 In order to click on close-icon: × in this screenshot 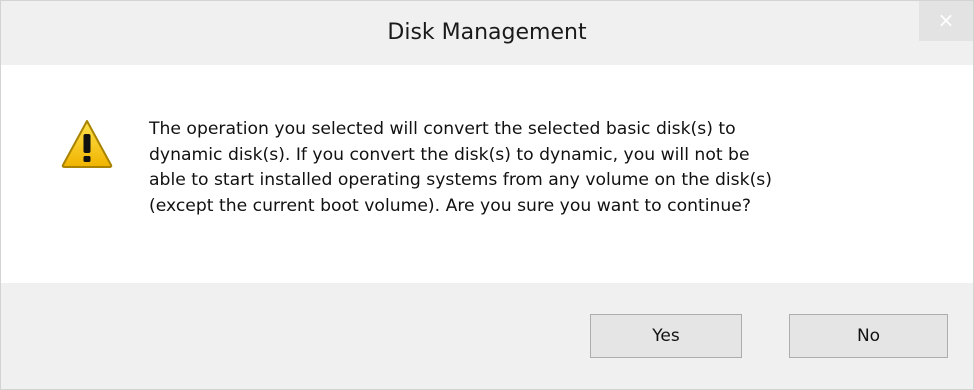, I will do `click(946, 20)`.